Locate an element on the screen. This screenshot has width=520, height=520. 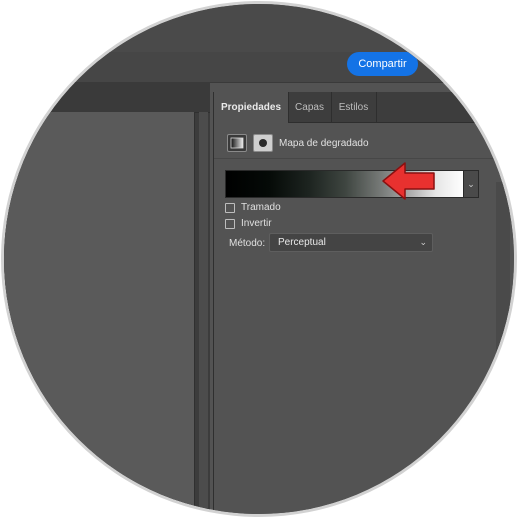
options-bar is located at coordinates (259, 67).